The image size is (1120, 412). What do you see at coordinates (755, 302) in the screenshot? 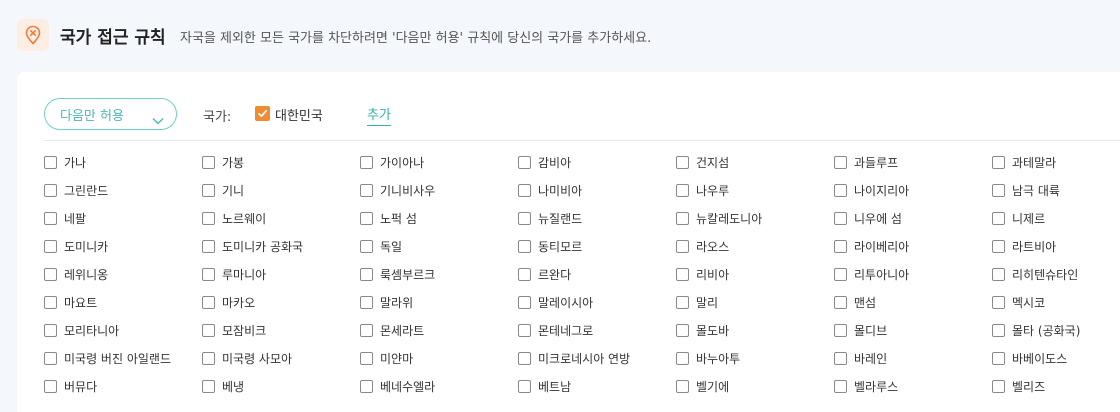
I see `country-option: 말리` at bounding box center [755, 302].